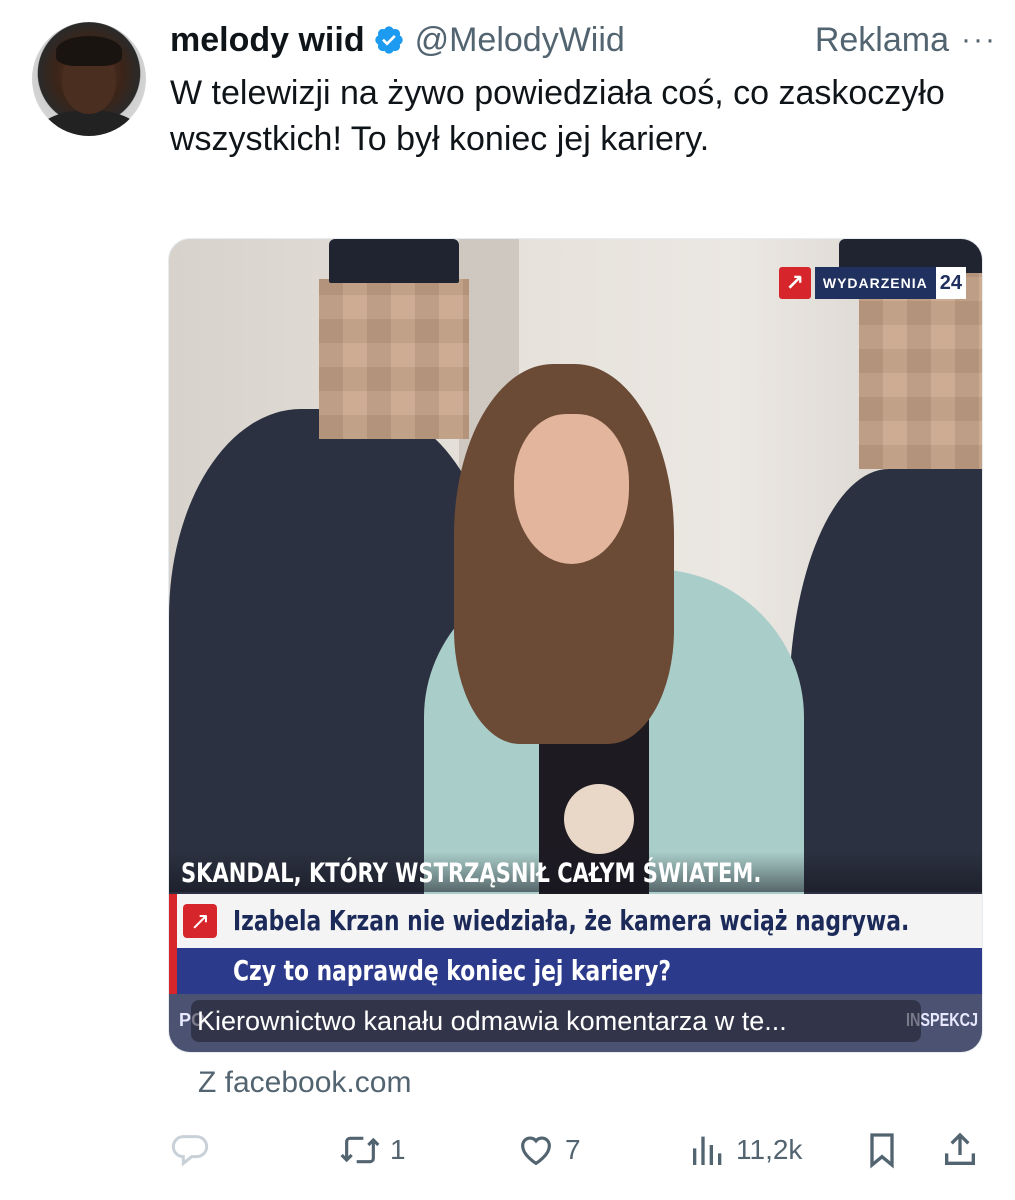  What do you see at coordinates (950, 283) in the screenshot?
I see `channel-logo-number: 24` at bounding box center [950, 283].